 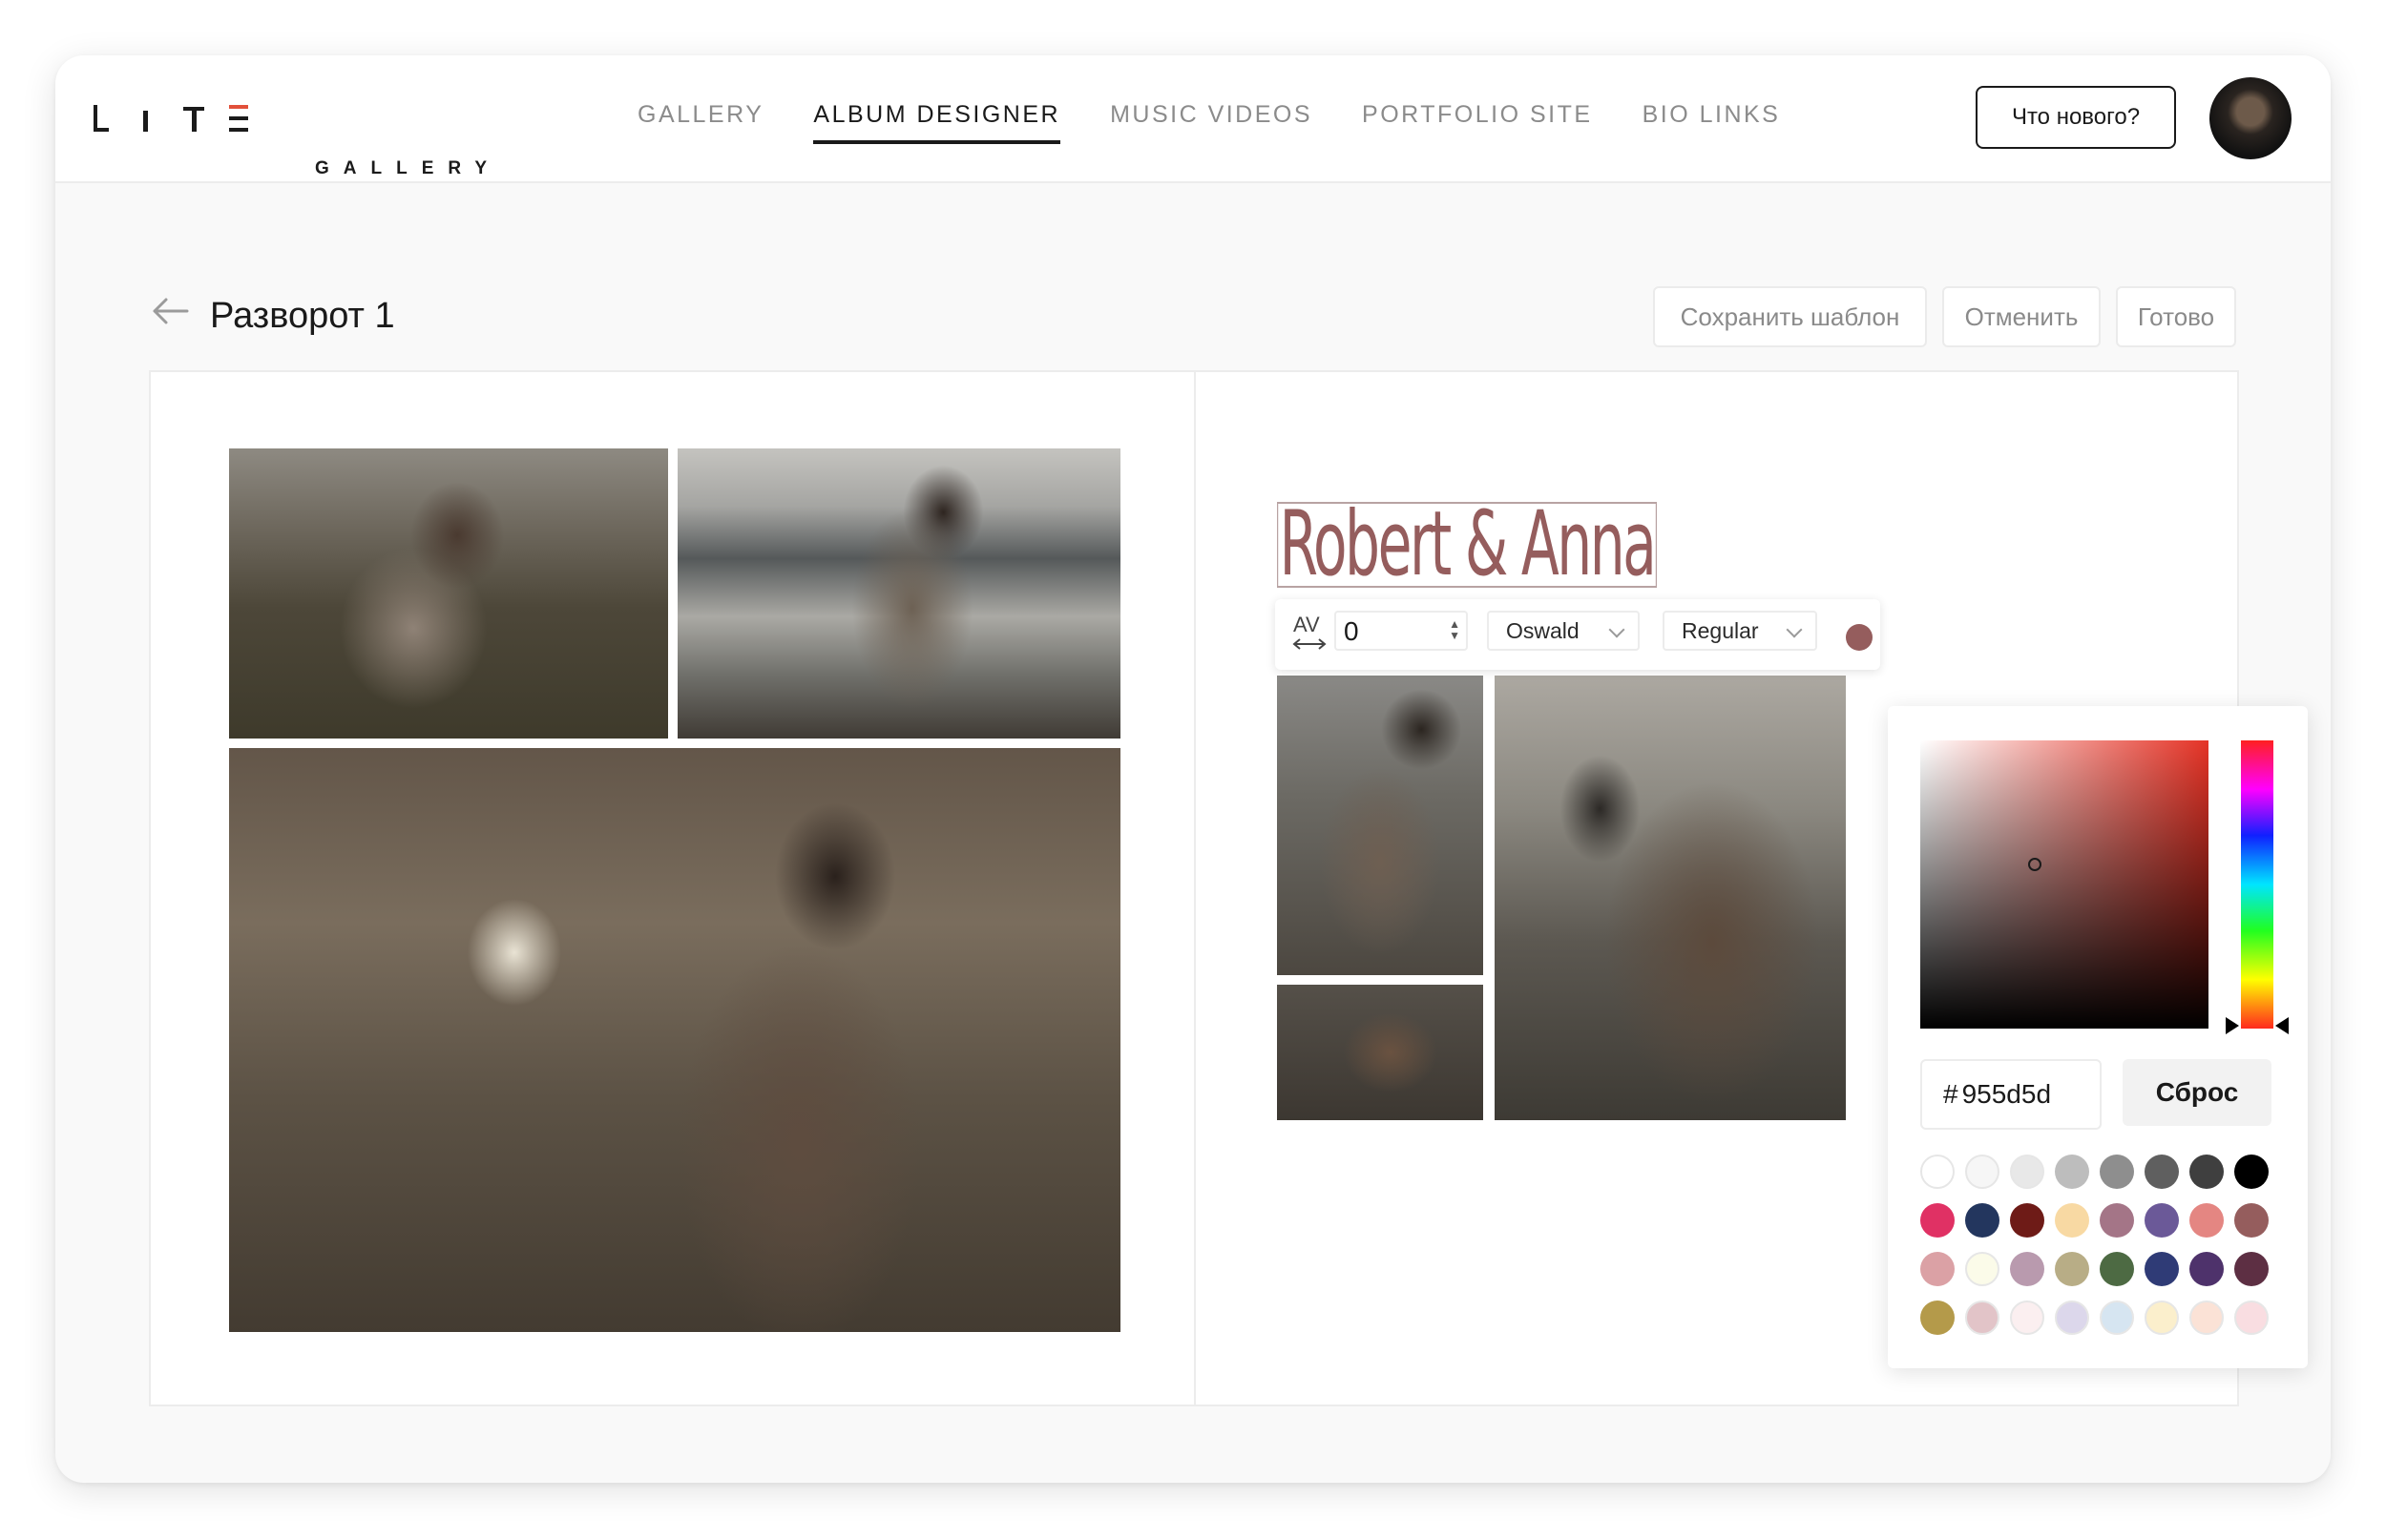 What do you see at coordinates (449, 593) in the screenshot?
I see `photo-couple-piggyback` at bounding box center [449, 593].